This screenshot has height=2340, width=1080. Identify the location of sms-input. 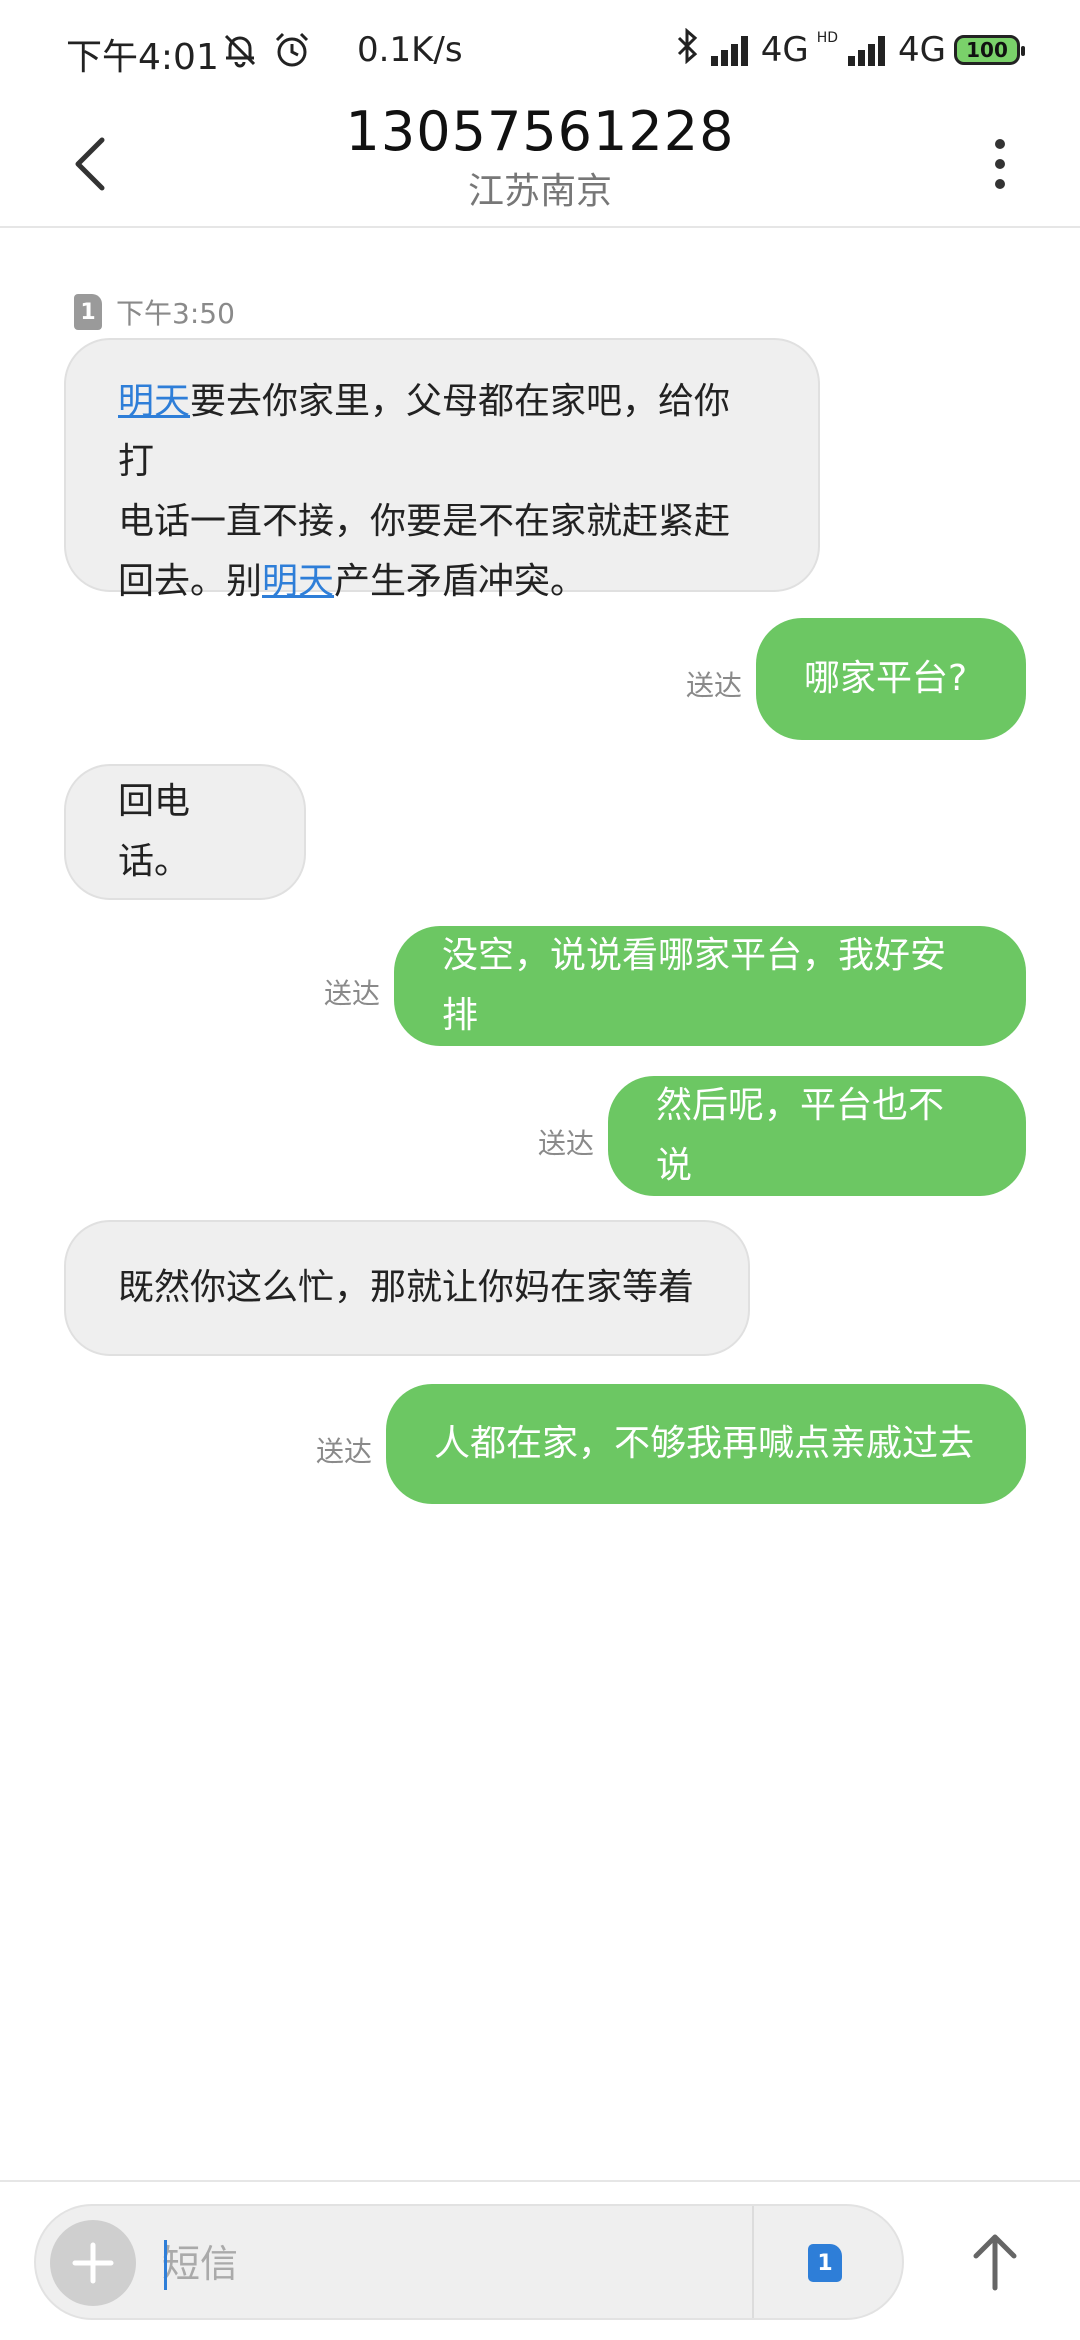
(442, 2264).